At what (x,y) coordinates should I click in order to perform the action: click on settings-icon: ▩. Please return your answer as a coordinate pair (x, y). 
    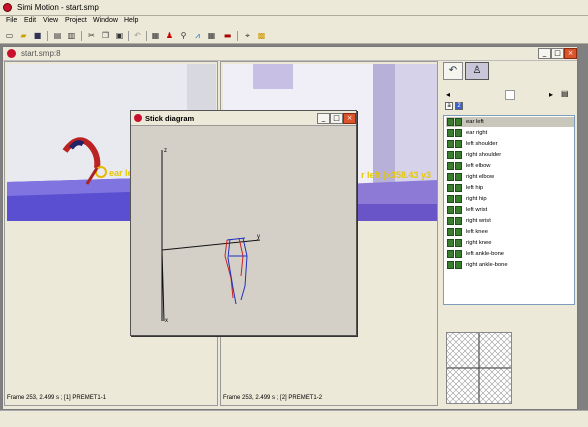
    Looking at the image, I should click on (261, 35).